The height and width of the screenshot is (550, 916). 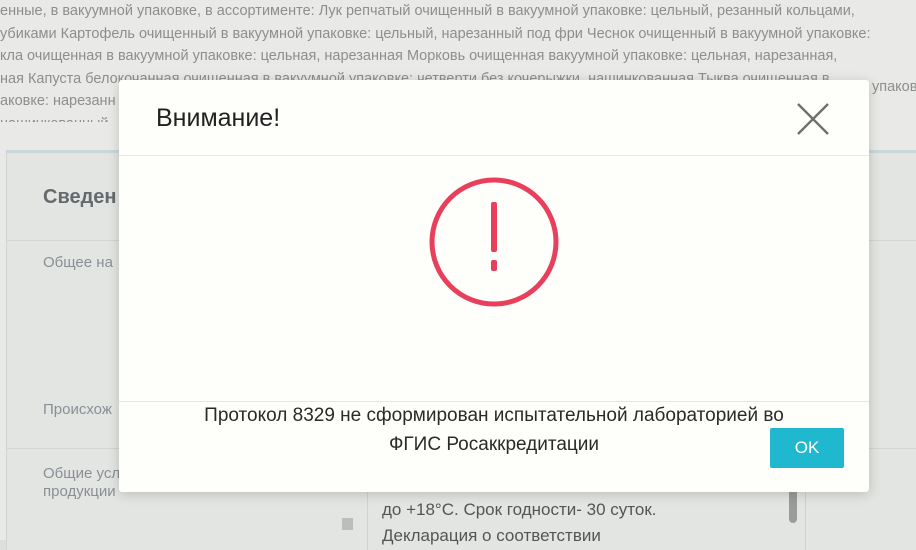 I want to click on dialog-title: Внимание!, so click(x=218, y=118).